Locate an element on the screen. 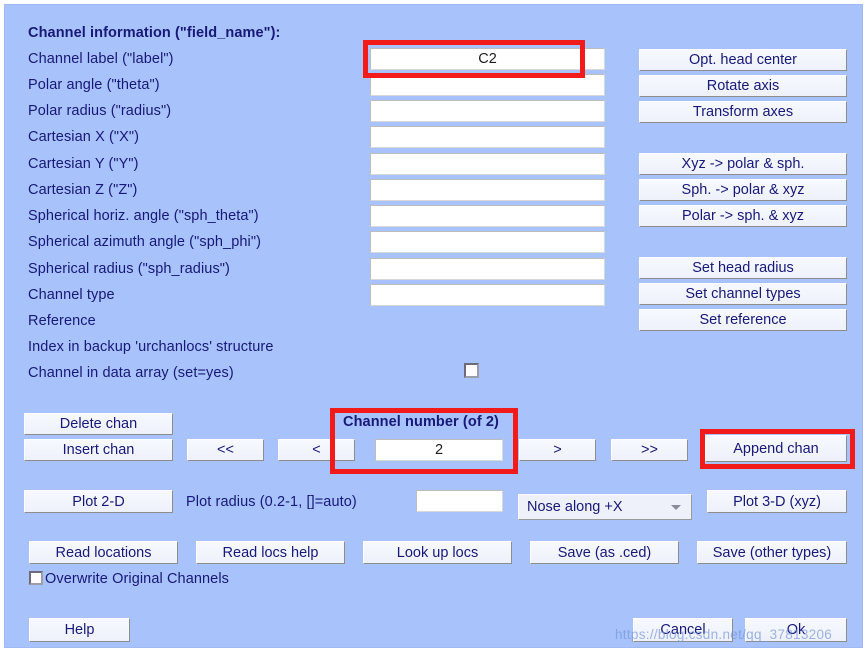  input-channel-label: C2 is located at coordinates (487, 59).